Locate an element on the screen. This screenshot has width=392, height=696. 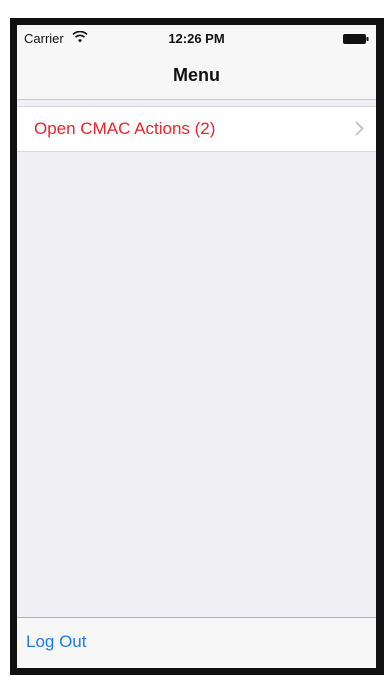
battery-icon is located at coordinates (356, 39).